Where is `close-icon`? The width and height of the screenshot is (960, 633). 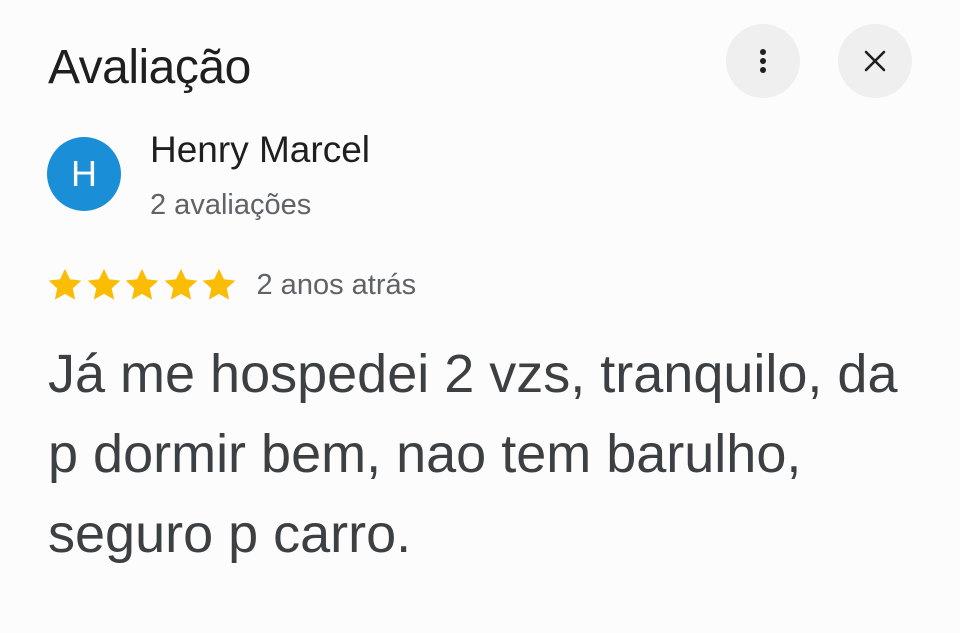 close-icon is located at coordinates (875, 61).